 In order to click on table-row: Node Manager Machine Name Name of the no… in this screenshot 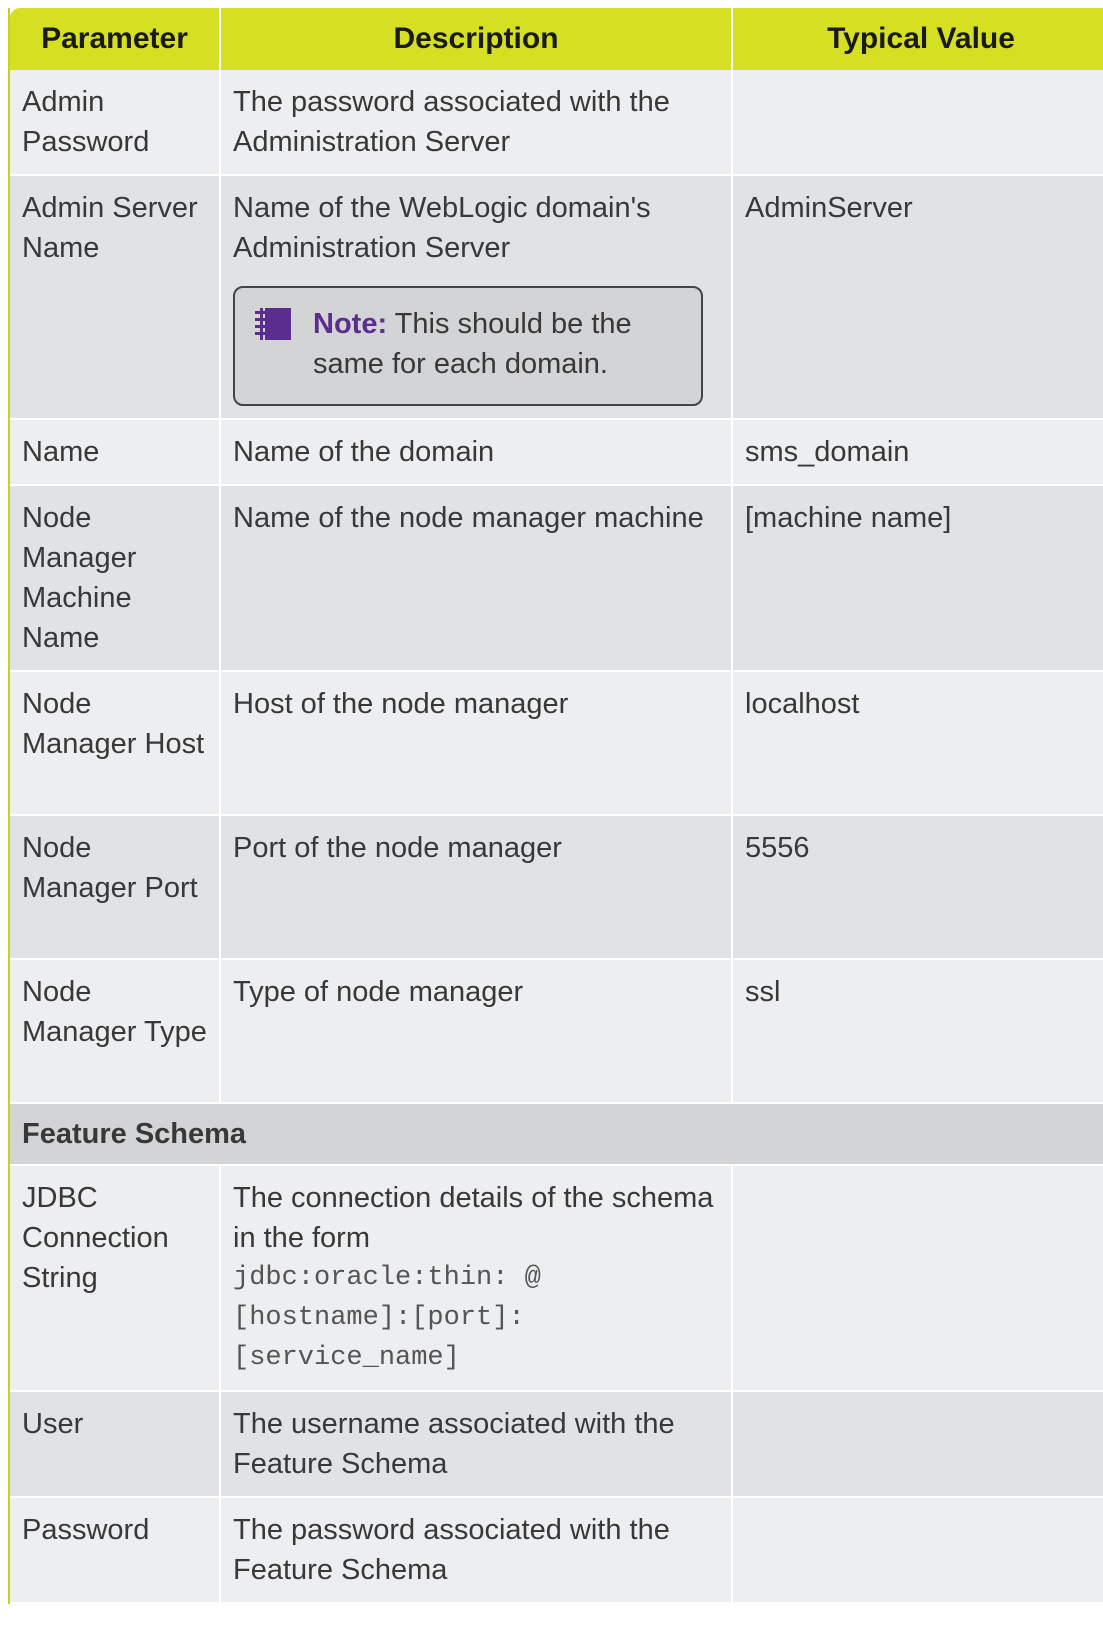, I will do `click(556, 578)`.